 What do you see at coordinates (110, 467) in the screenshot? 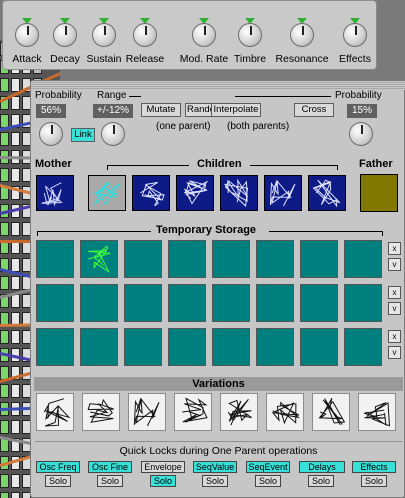
I see `lock-osc-fine-button: Osc Fine` at bounding box center [110, 467].